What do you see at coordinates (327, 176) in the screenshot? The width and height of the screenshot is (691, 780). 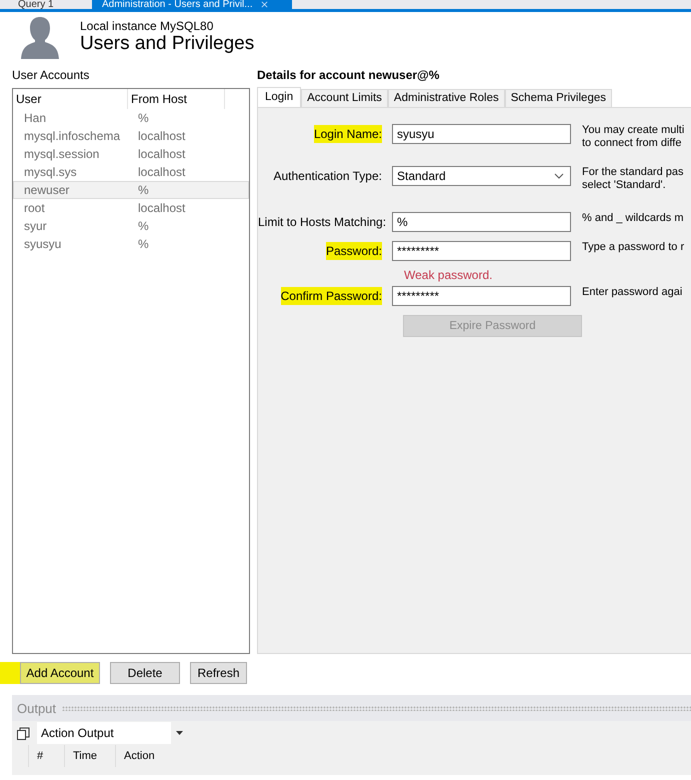 I see `field-label: Authentication Type:` at bounding box center [327, 176].